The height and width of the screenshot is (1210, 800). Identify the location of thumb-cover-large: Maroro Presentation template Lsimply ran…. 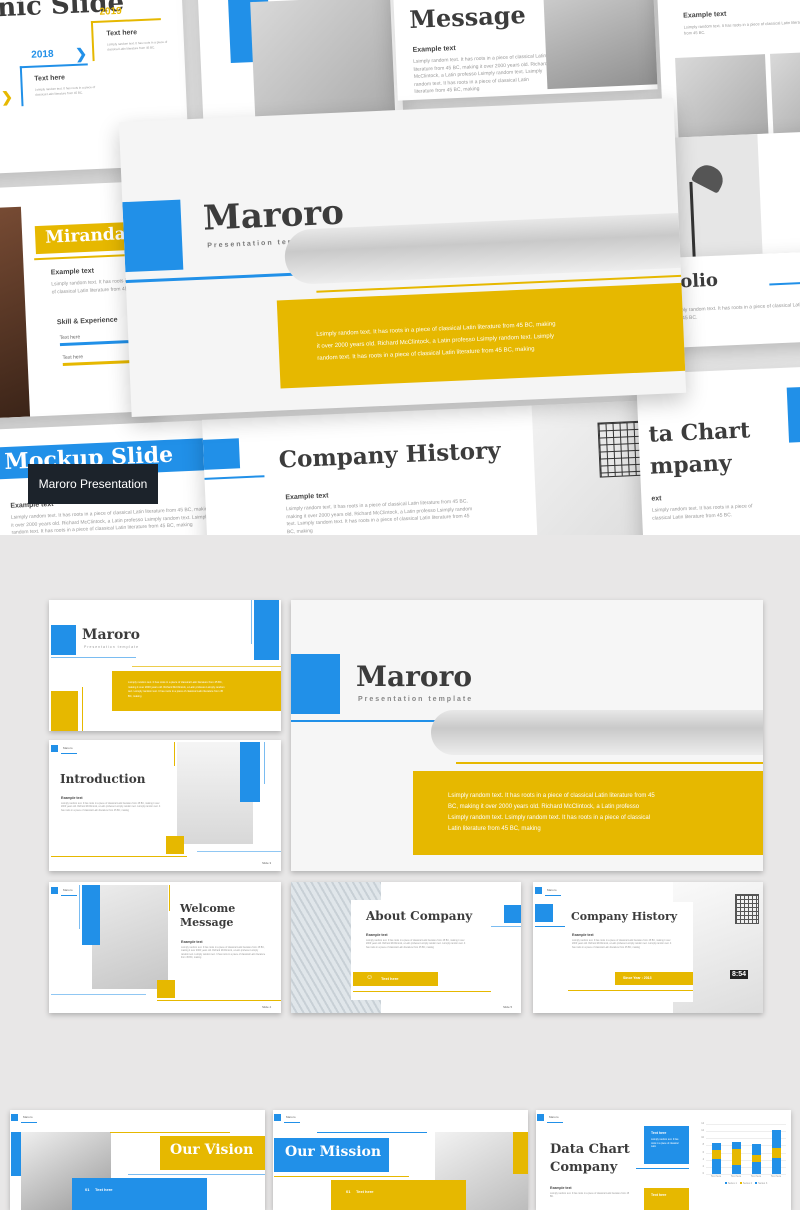
(527, 735).